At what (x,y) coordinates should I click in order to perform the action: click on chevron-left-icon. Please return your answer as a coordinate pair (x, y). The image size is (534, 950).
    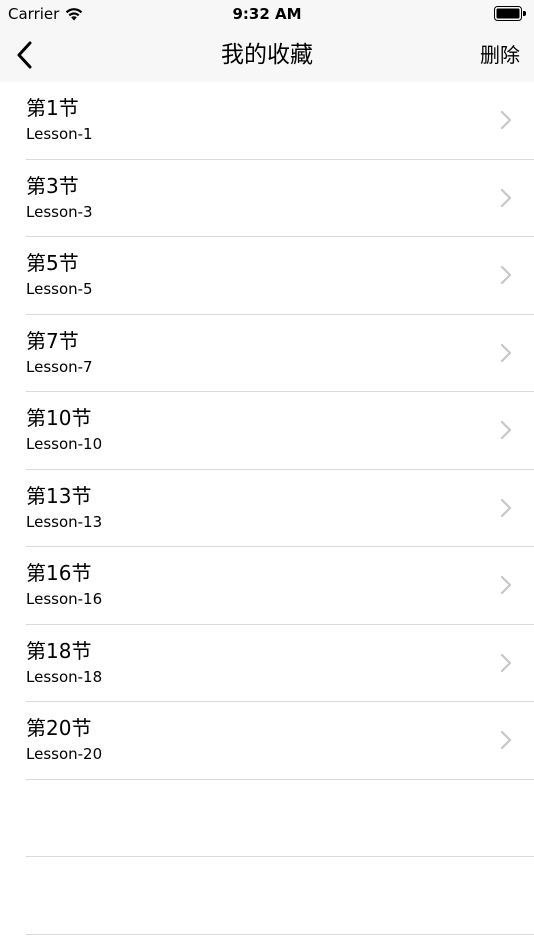
    Looking at the image, I should click on (24, 55).